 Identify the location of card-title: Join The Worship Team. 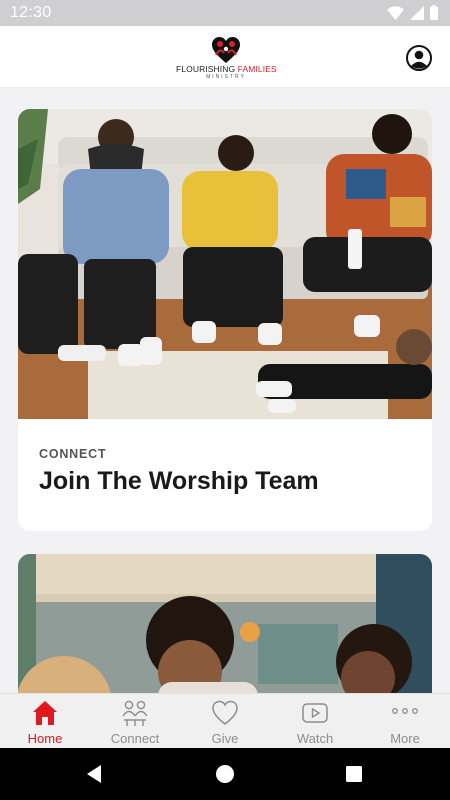
(179, 481).